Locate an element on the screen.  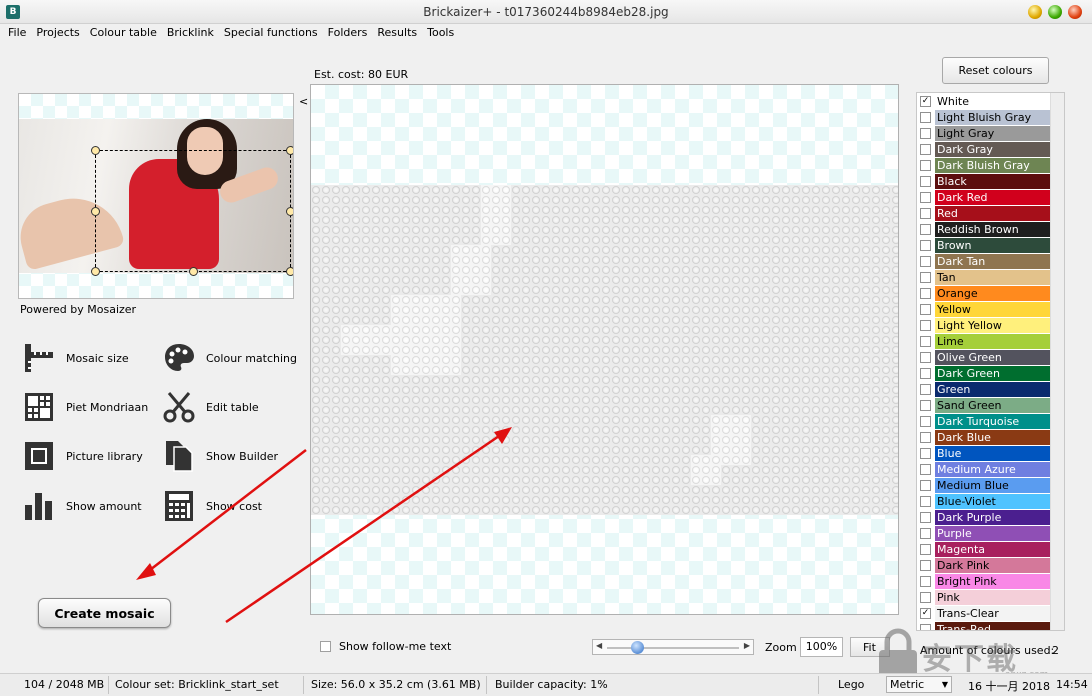
arrow-right-icon: ▶ is located at coordinates (747, 645).